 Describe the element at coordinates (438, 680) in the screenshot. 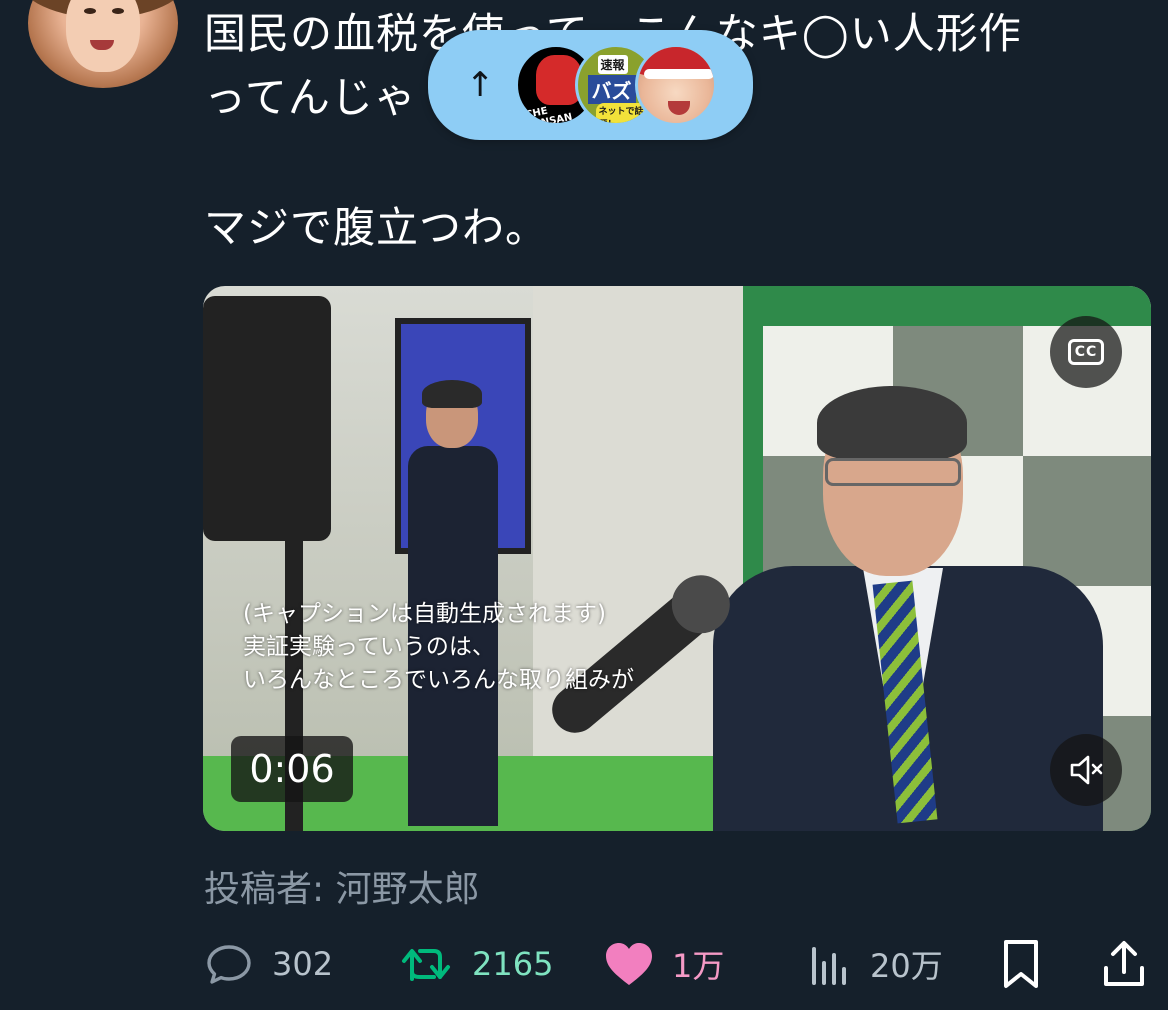

I see `caption-line: いろんなところでいろんな取り組みが` at that location.